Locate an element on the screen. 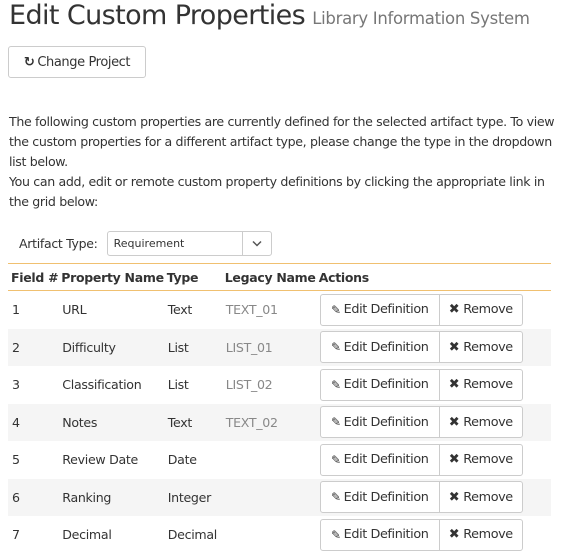  property-type: Integer is located at coordinates (192, 497).